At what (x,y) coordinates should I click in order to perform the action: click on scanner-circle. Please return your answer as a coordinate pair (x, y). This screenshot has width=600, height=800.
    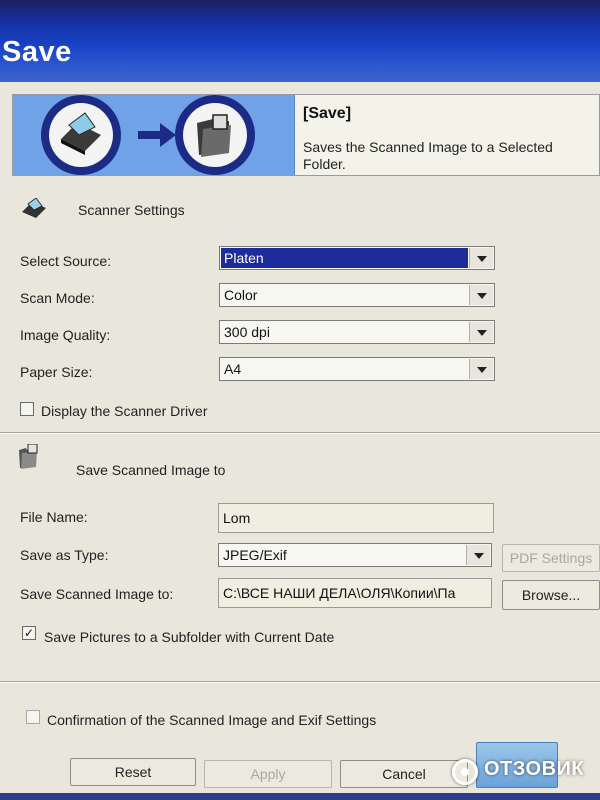
    Looking at the image, I should click on (81, 135).